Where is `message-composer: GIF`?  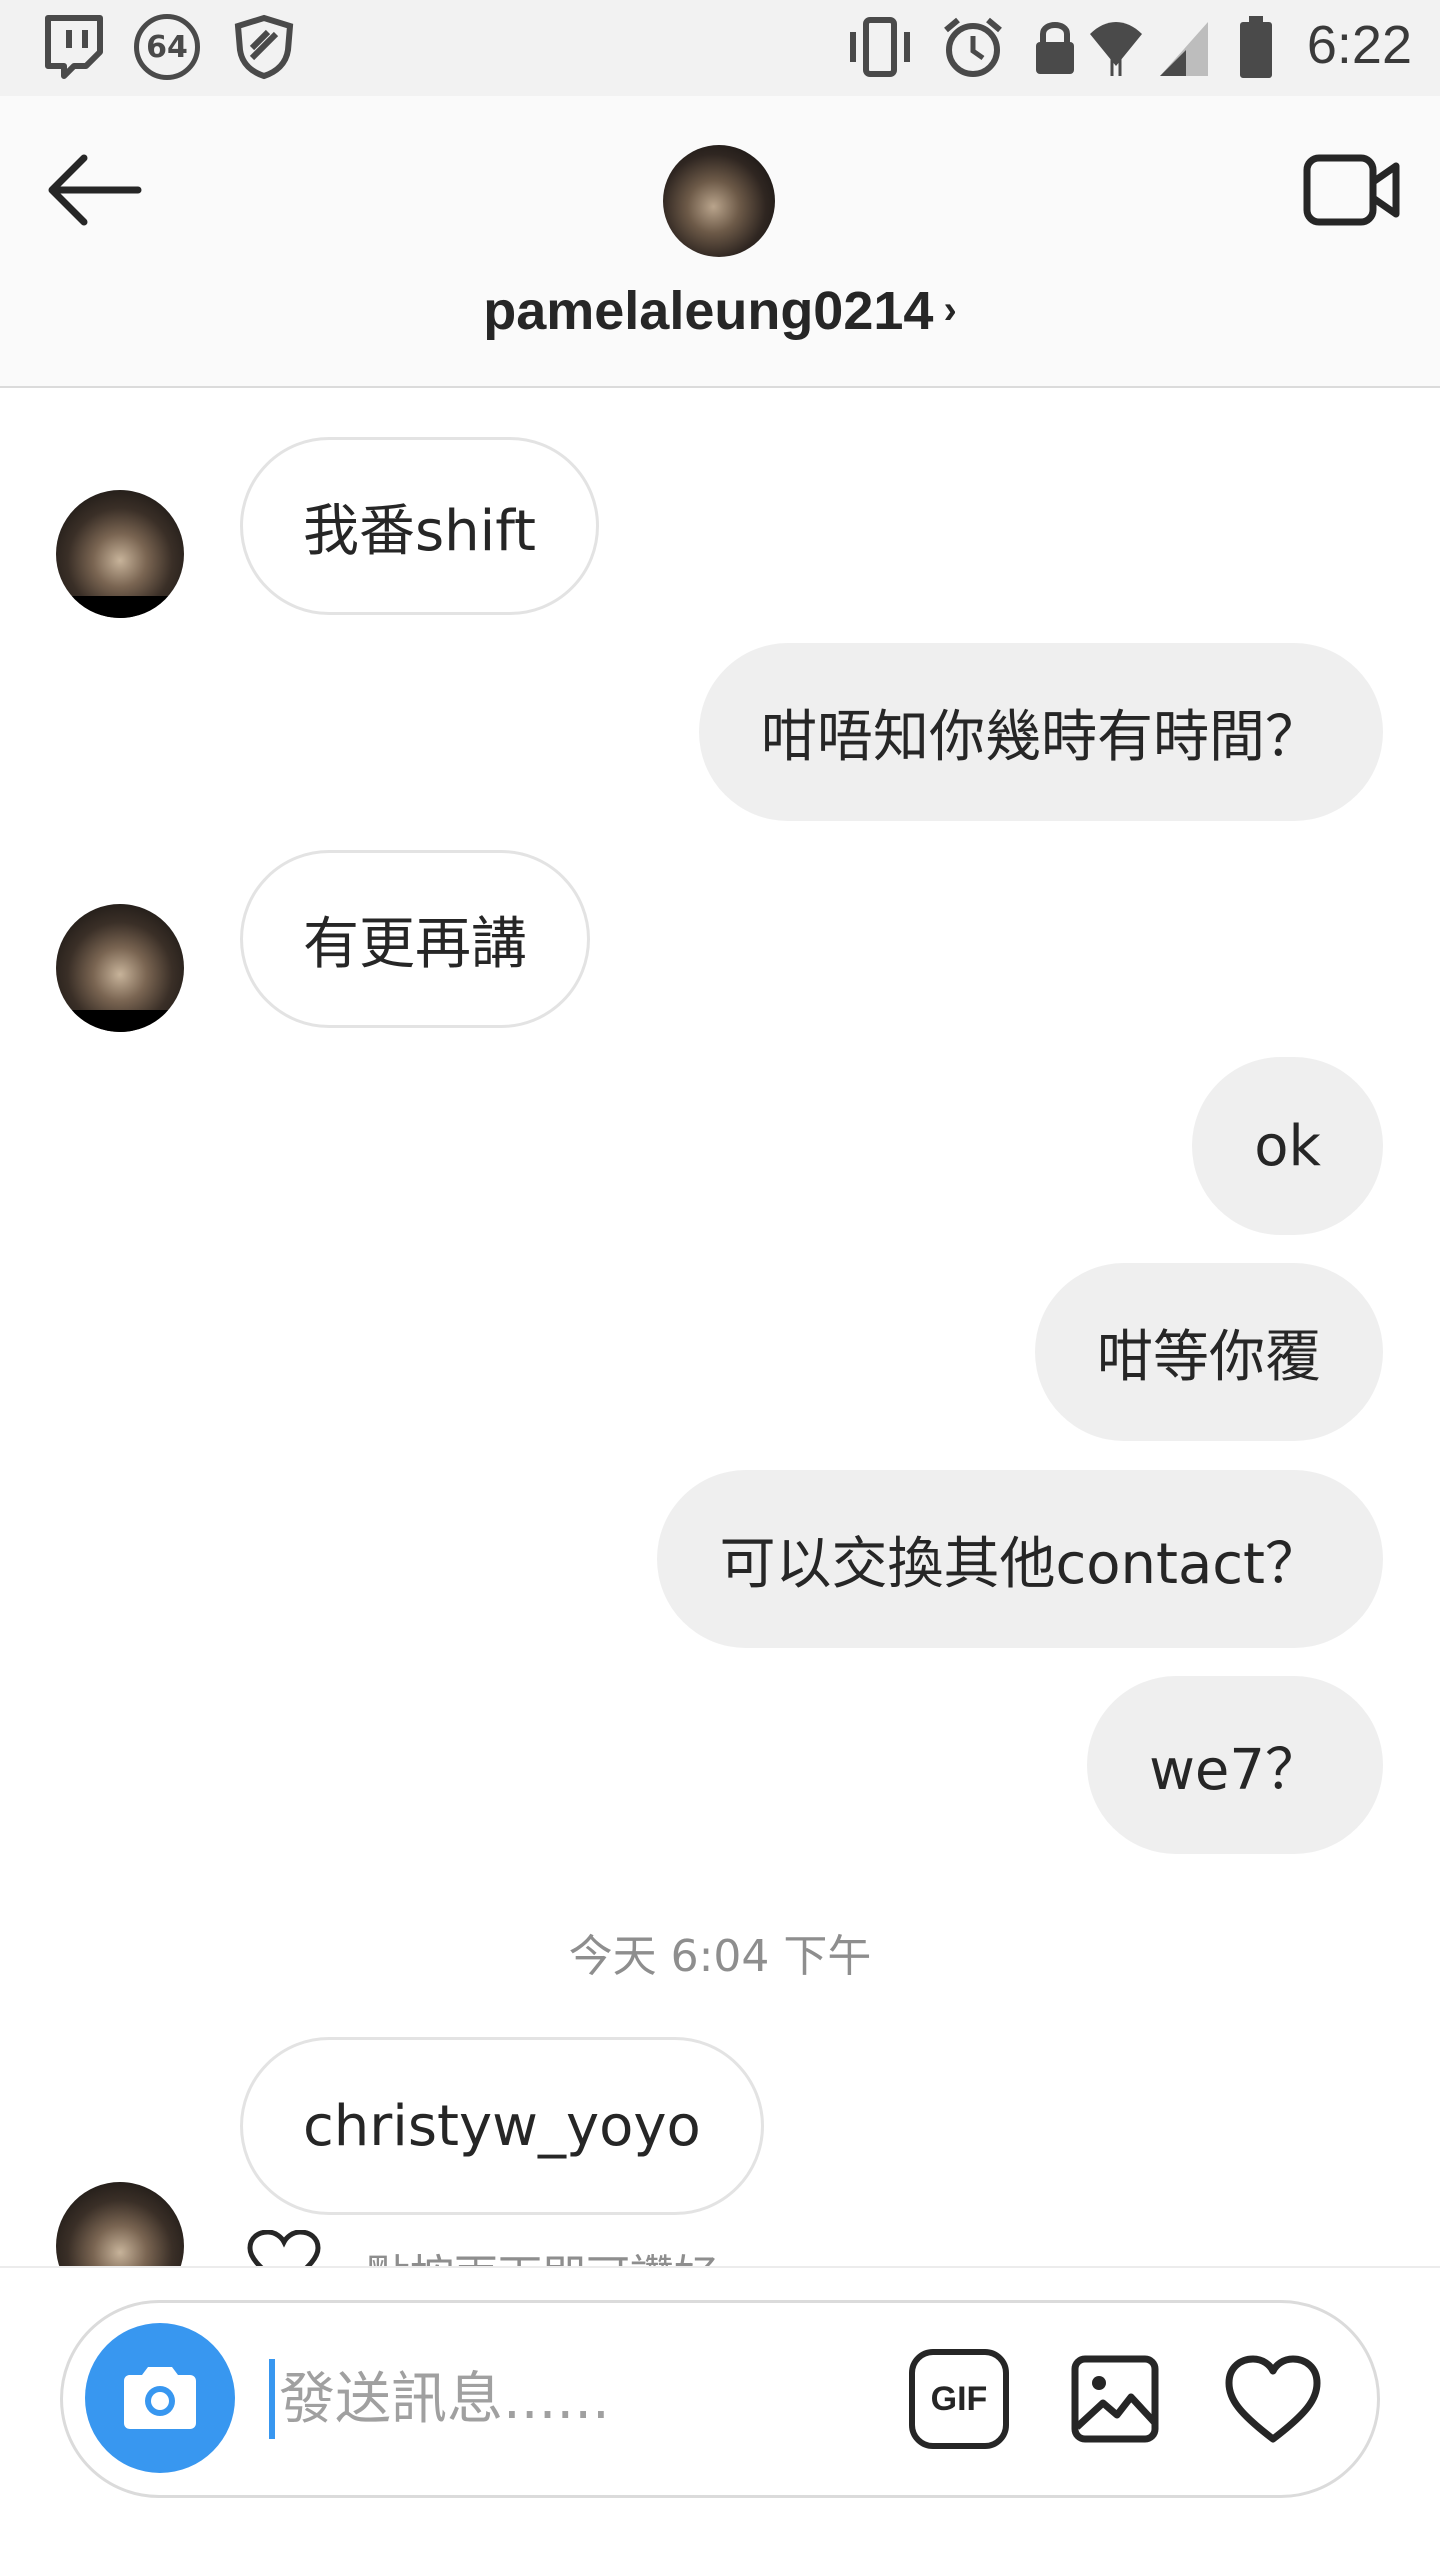
message-composer: GIF is located at coordinates (720, 2399).